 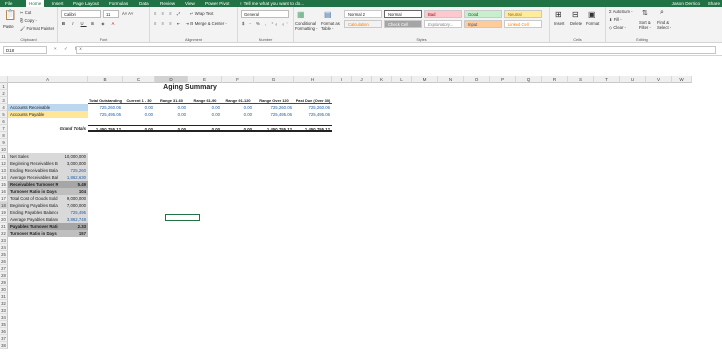 I want to click on aging-header-cell: Total Outstanding, so click(x=105, y=100).